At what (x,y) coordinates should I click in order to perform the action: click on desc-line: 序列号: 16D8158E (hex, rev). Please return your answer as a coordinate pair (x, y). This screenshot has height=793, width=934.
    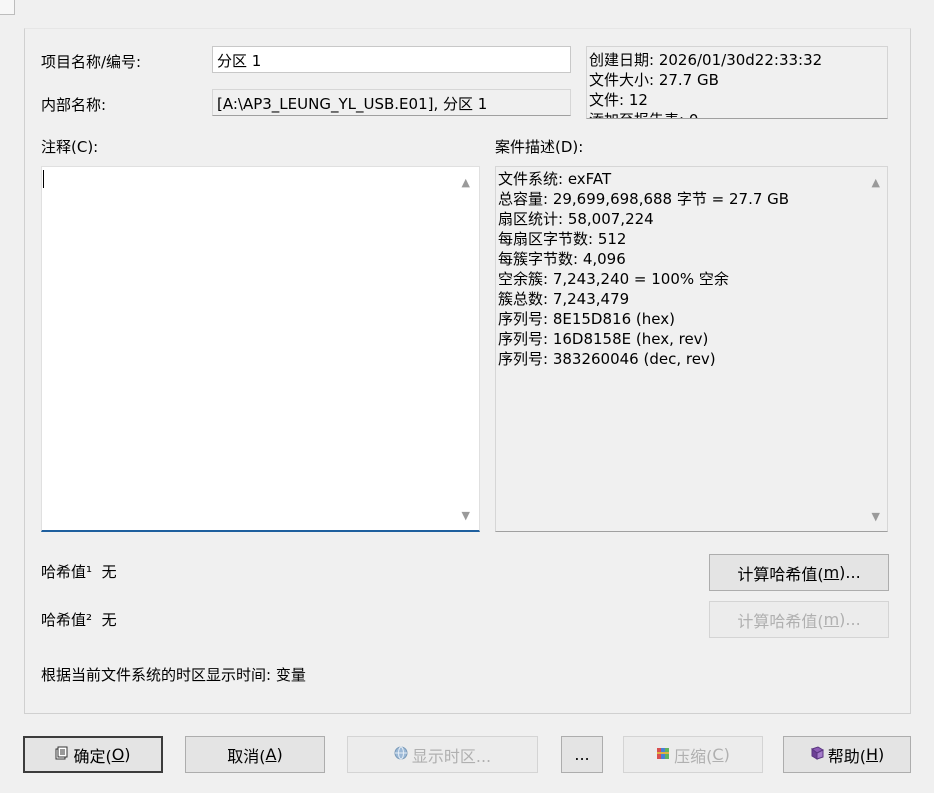
    Looking at the image, I should click on (603, 339).